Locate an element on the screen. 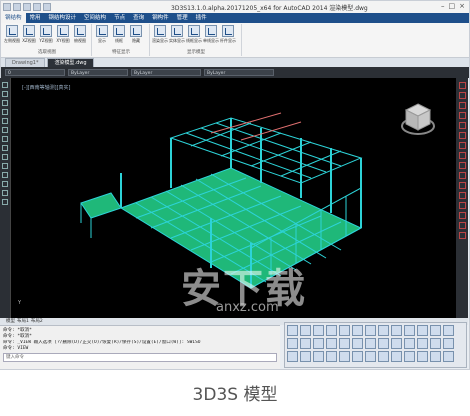 The width and height of the screenshot is (470, 416). ribbon-tab: 插件 is located at coordinates (201, 18).